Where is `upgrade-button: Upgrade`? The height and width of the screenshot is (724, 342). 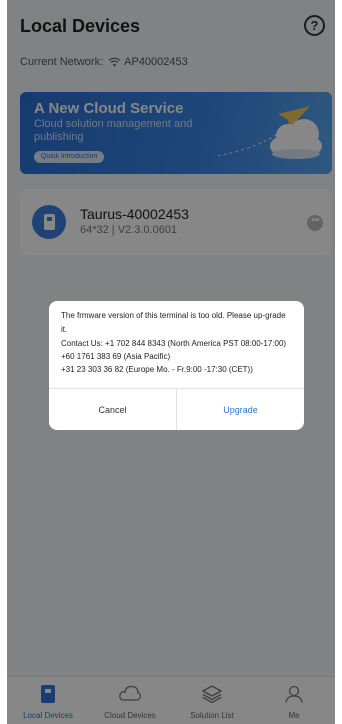
upgrade-button: Upgrade is located at coordinates (240, 409).